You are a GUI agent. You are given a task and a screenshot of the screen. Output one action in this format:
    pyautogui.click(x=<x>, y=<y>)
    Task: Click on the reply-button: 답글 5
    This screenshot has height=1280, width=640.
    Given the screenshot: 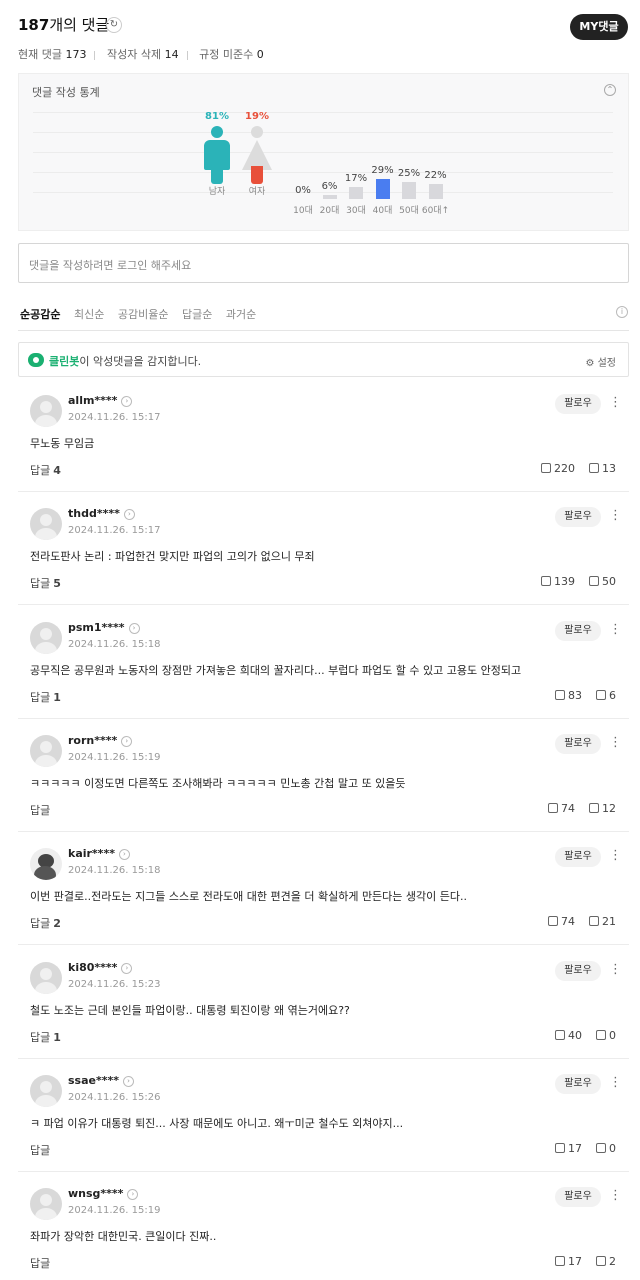 What is the action you would take?
    pyautogui.click(x=45, y=583)
    